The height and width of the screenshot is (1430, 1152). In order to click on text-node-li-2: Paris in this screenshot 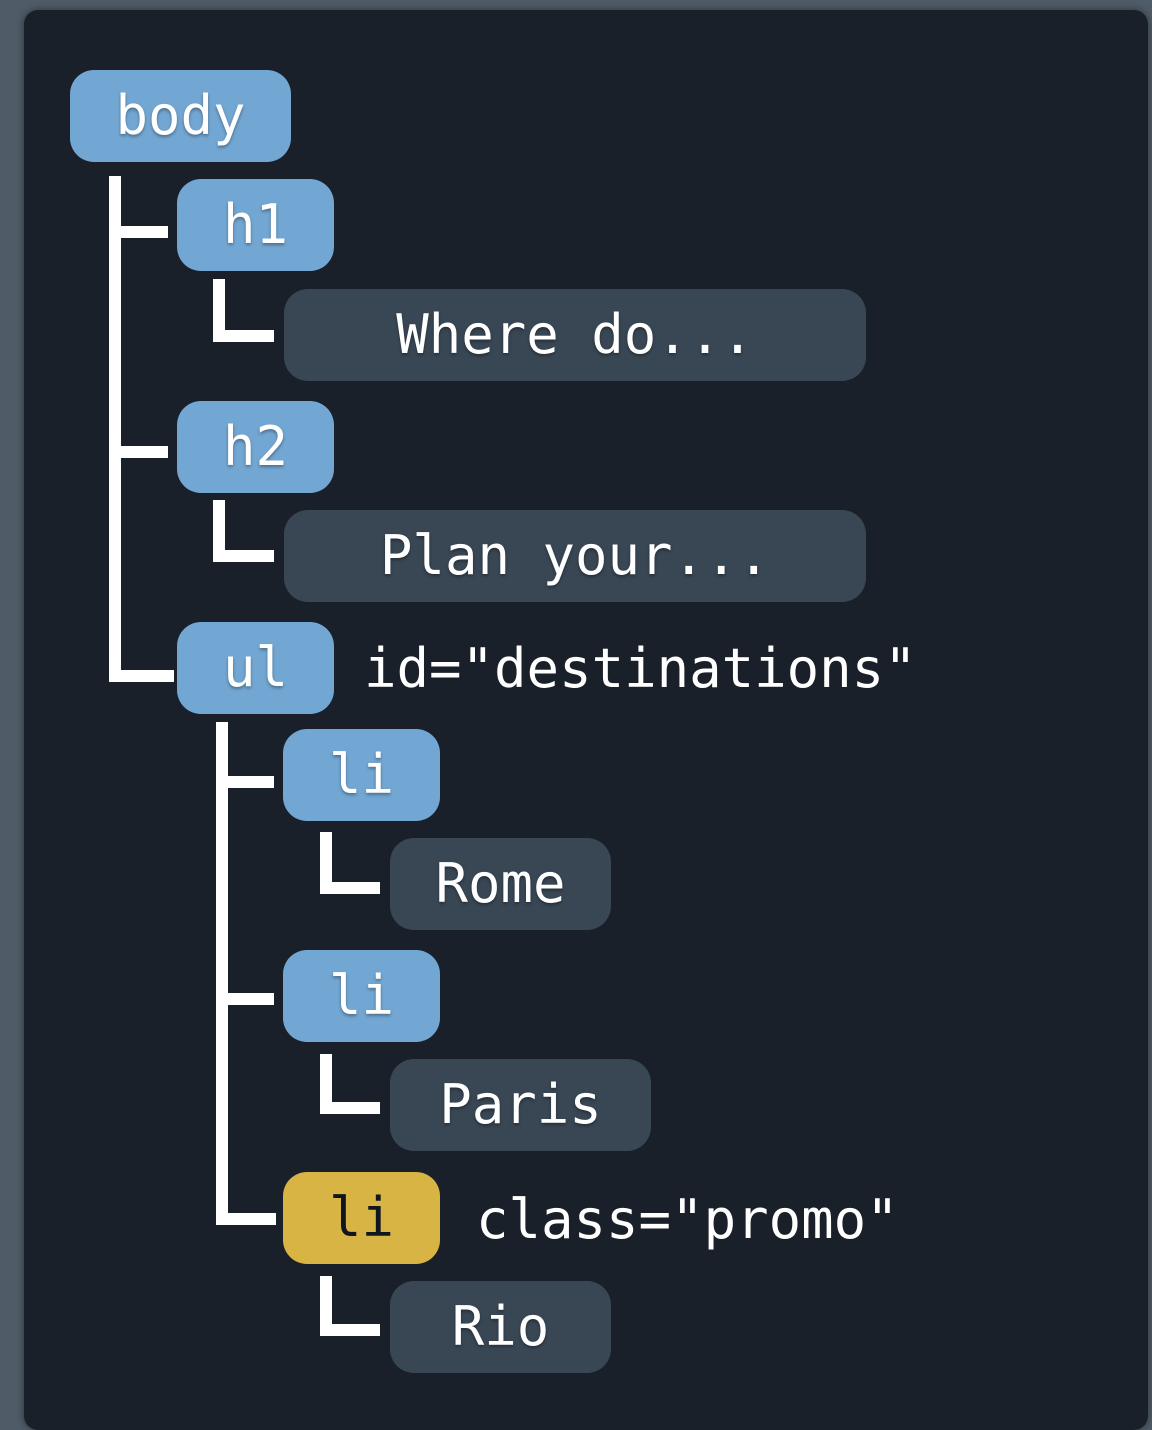, I will do `click(520, 1105)`.